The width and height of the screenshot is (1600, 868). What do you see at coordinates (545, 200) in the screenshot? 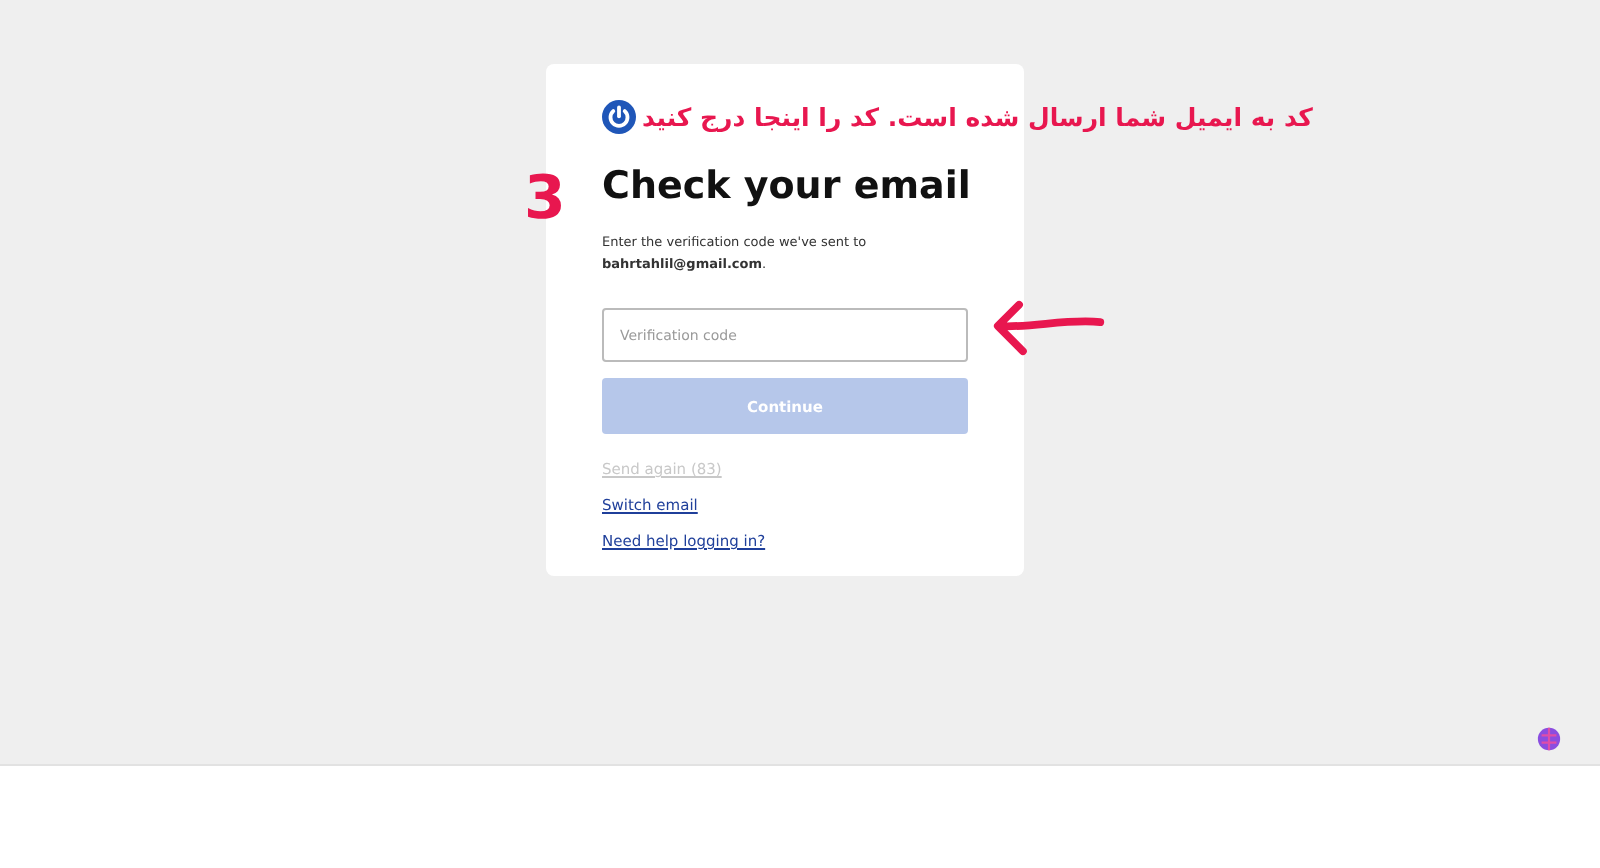
I see `step-number: 3` at bounding box center [545, 200].